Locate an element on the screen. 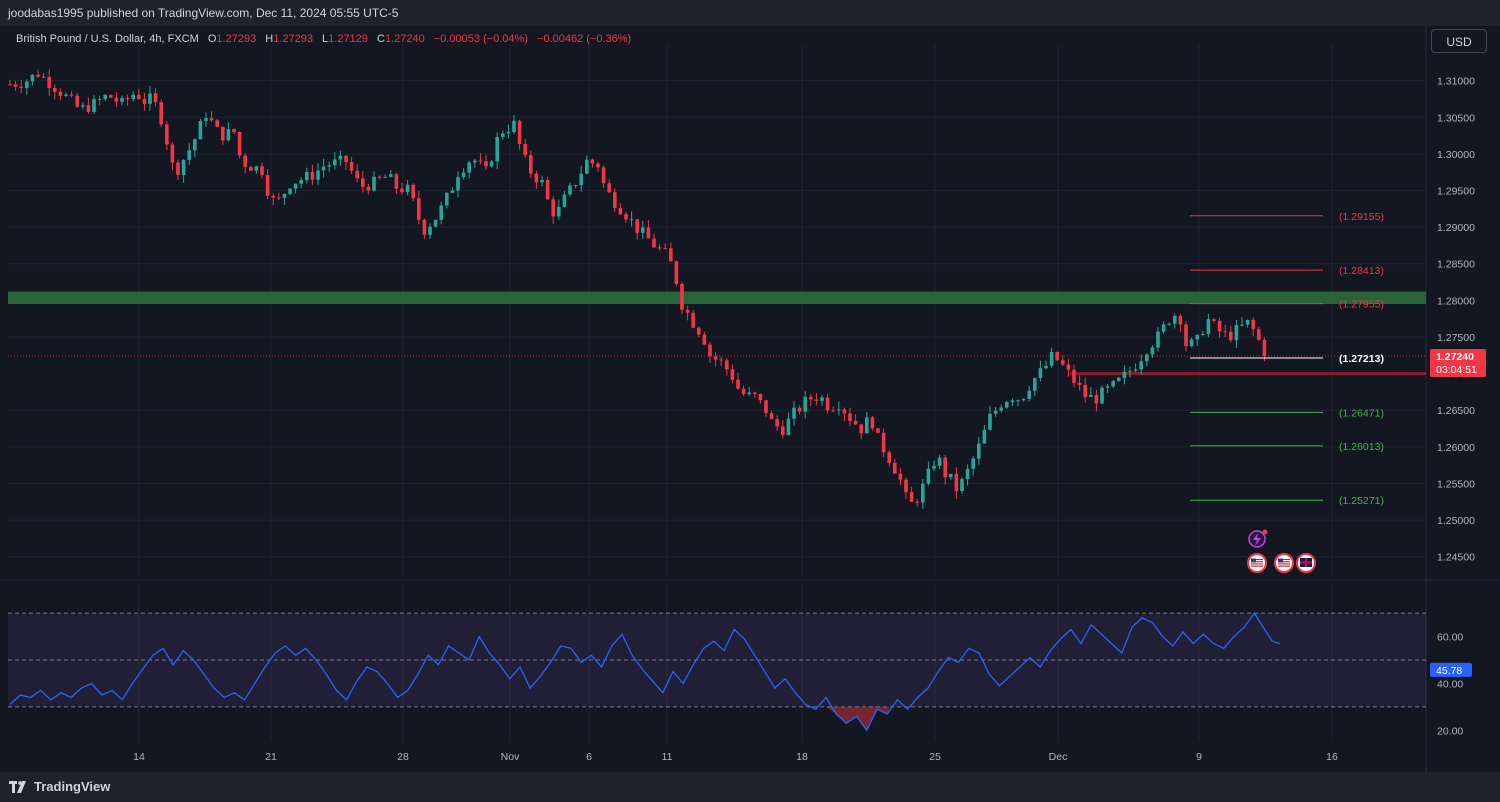 This screenshot has height=802, width=1500. us-flag-icon is located at coordinates (1257, 563).